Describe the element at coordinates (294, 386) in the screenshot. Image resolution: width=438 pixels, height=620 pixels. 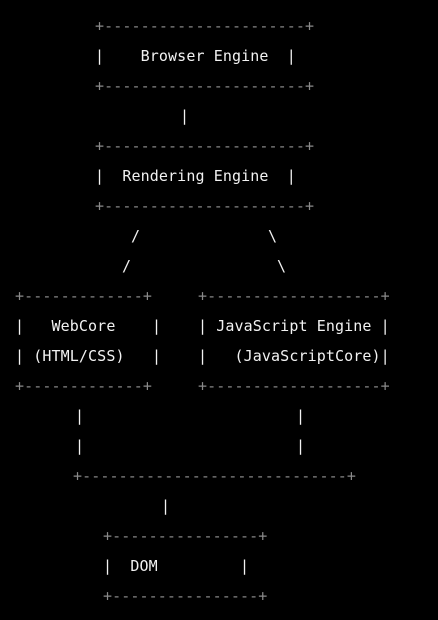
I see `js-engine-box-bottom: +-------------------+` at that location.